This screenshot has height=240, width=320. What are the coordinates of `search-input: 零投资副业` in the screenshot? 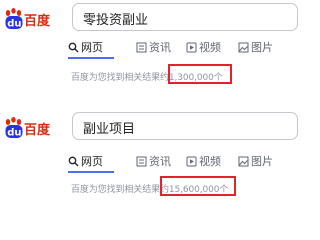 It's located at (185, 17).